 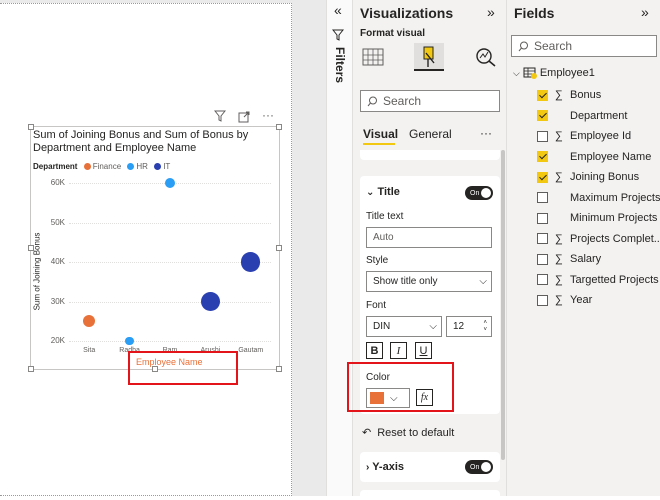 I want to click on viz-search-placeholder: Search, so click(x=402, y=101).